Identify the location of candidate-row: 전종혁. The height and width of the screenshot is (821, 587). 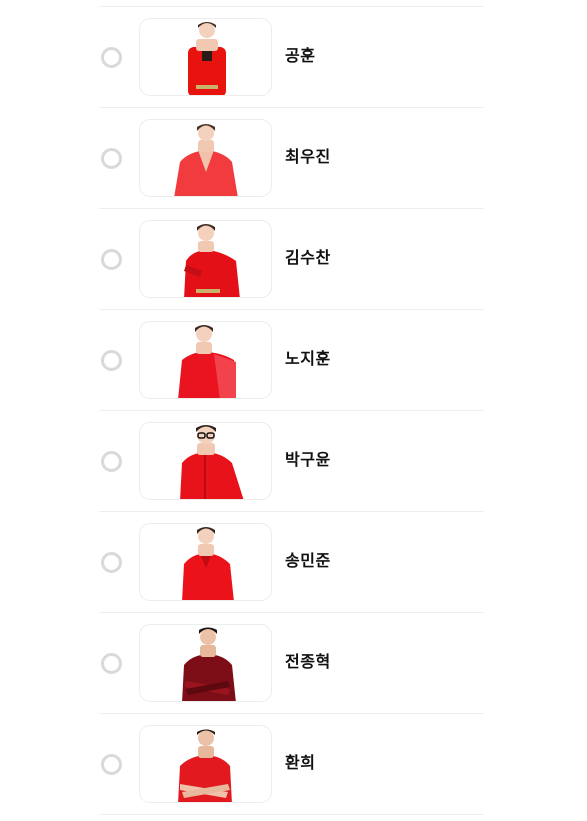
(291, 663).